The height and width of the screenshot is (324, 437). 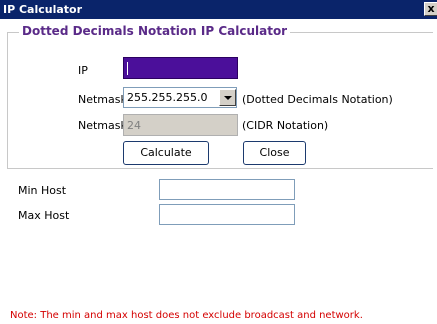 I want to click on text-caret, so click(x=127, y=68).